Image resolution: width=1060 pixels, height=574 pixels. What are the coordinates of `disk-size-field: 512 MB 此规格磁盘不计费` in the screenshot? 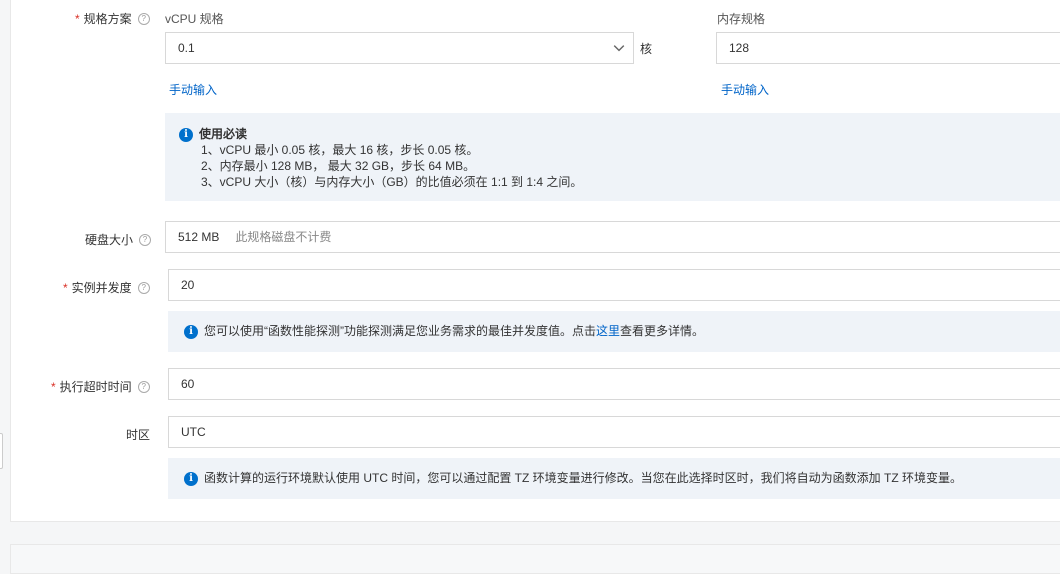 It's located at (612, 237).